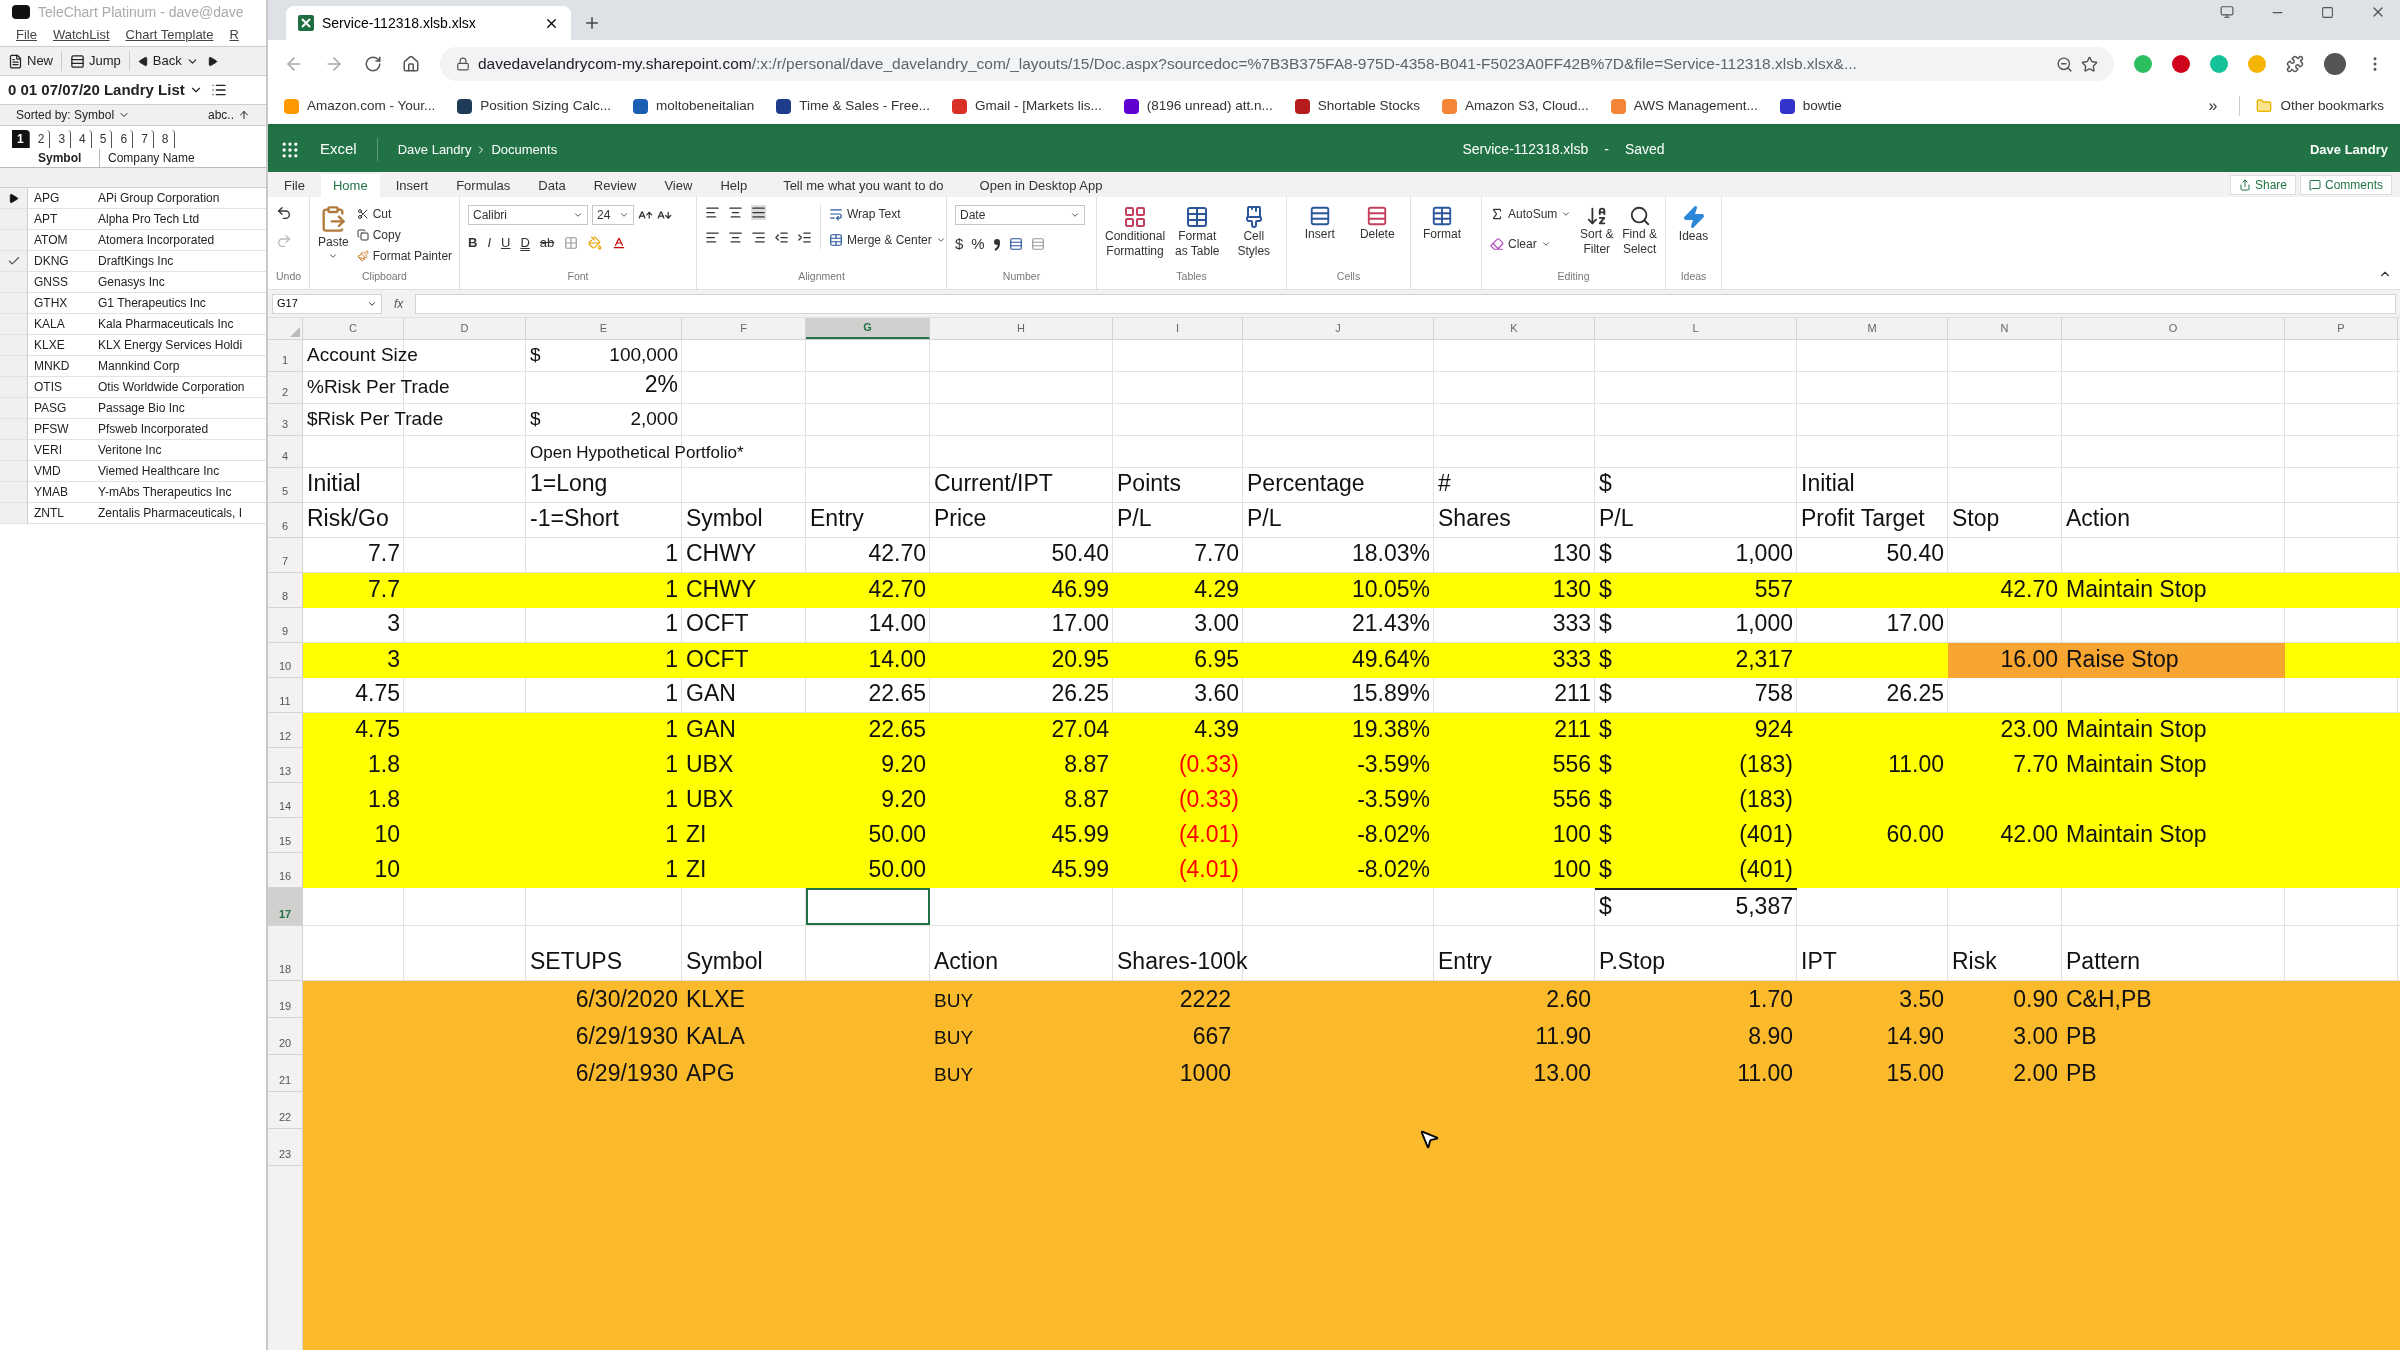 The width and height of the screenshot is (2400, 1350). What do you see at coordinates (604, 328) in the screenshot?
I see `column-header: E` at bounding box center [604, 328].